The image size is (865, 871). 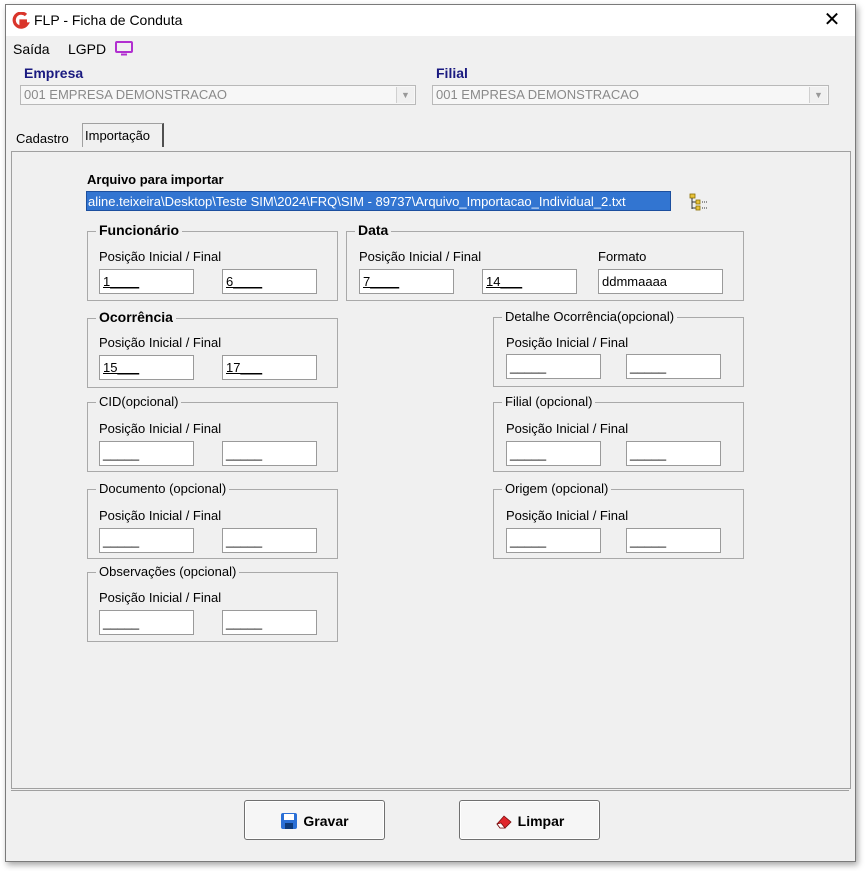 I want to click on documento-end-input: _____, so click(x=269, y=540).